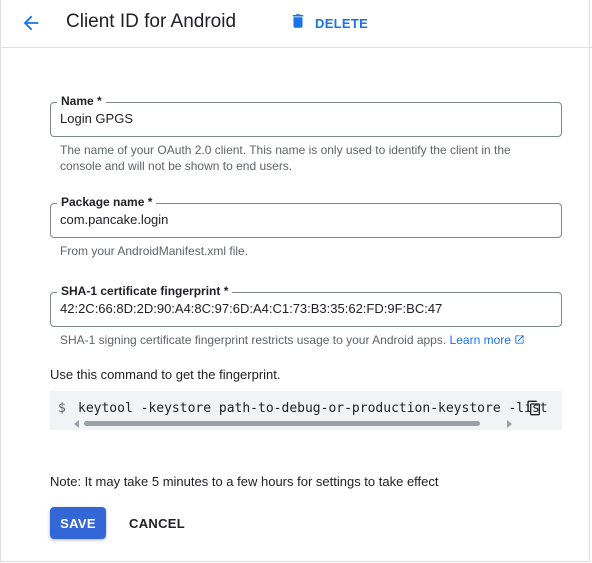 This screenshot has height=563, width=592. What do you see at coordinates (282, 423) in the screenshot?
I see `scroll-thumb` at bounding box center [282, 423].